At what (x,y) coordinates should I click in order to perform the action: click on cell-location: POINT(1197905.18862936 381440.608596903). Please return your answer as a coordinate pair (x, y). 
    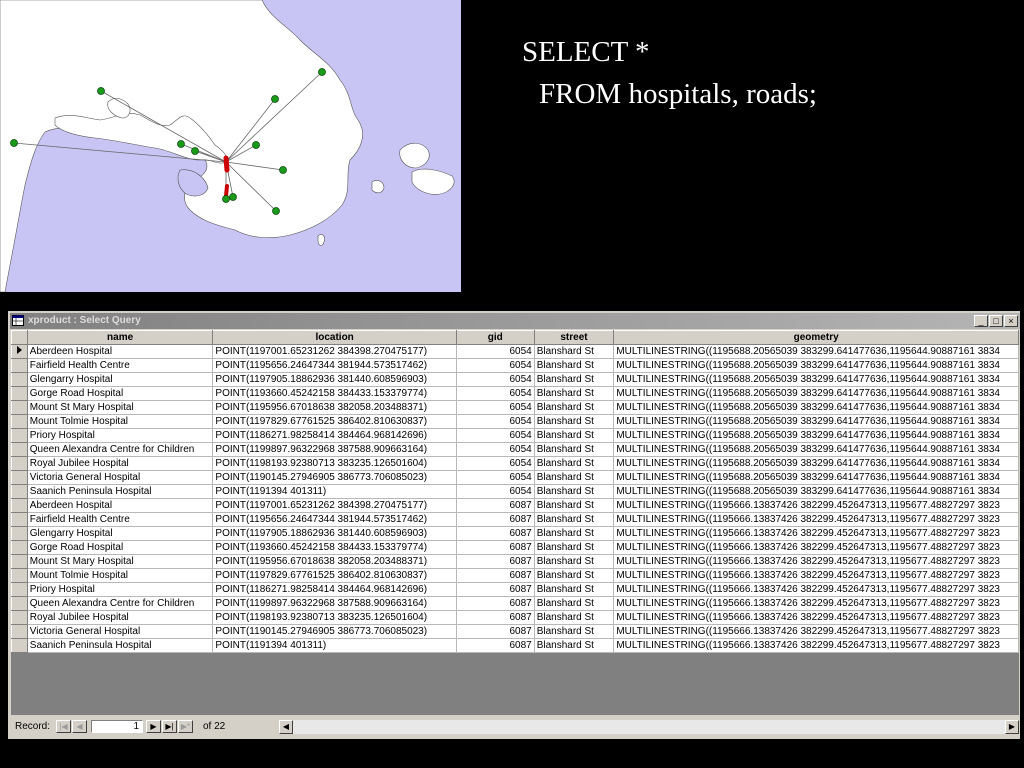
    Looking at the image, I should click on (334, 533).